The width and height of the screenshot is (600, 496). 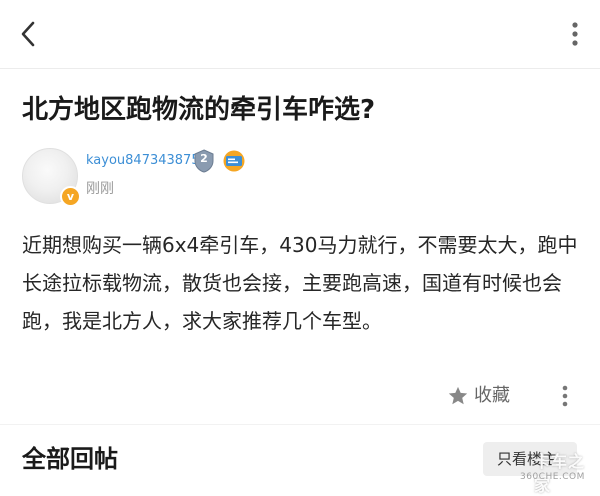 I want to click on header-divider, so click(x=300, y=68).